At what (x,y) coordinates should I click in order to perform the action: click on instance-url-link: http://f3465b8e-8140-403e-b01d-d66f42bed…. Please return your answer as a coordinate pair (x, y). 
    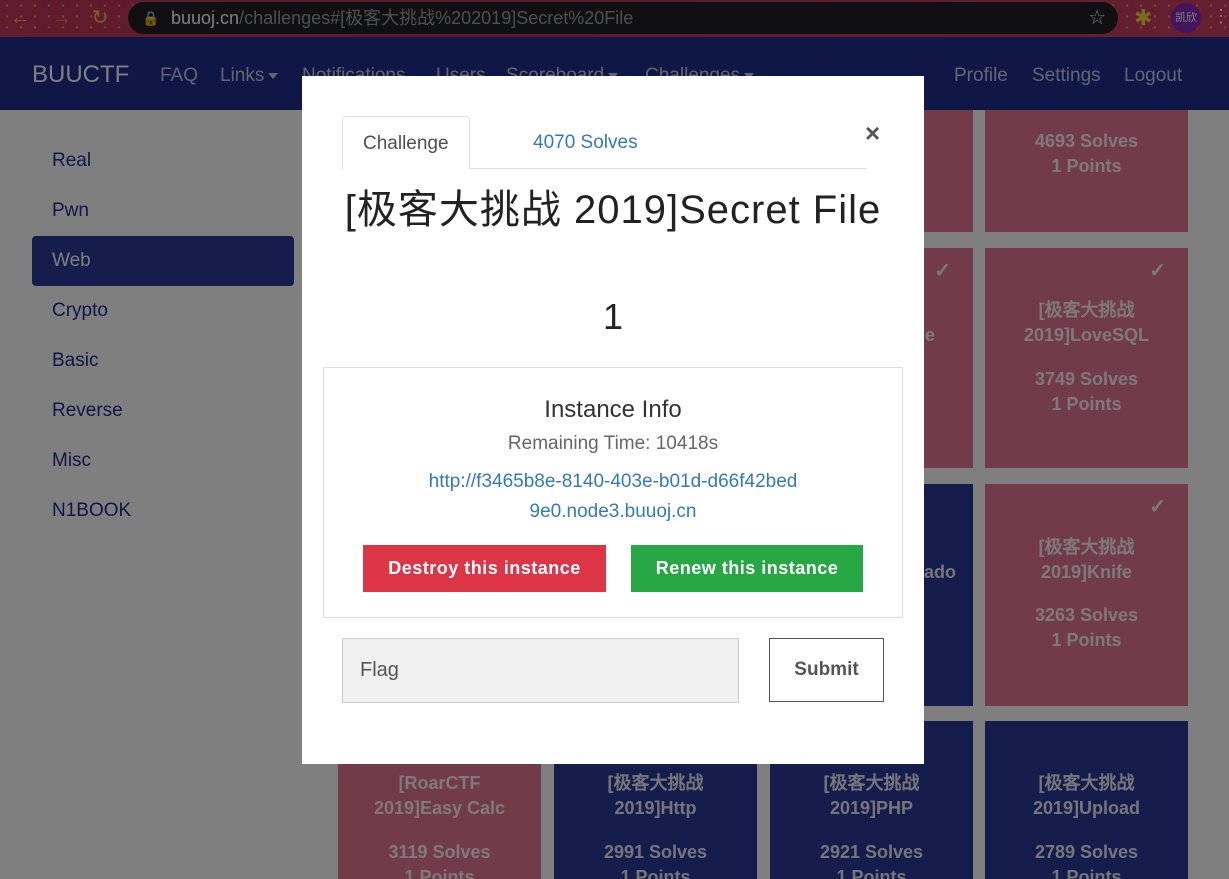
    Looking at the image, I should click on (613, 497).